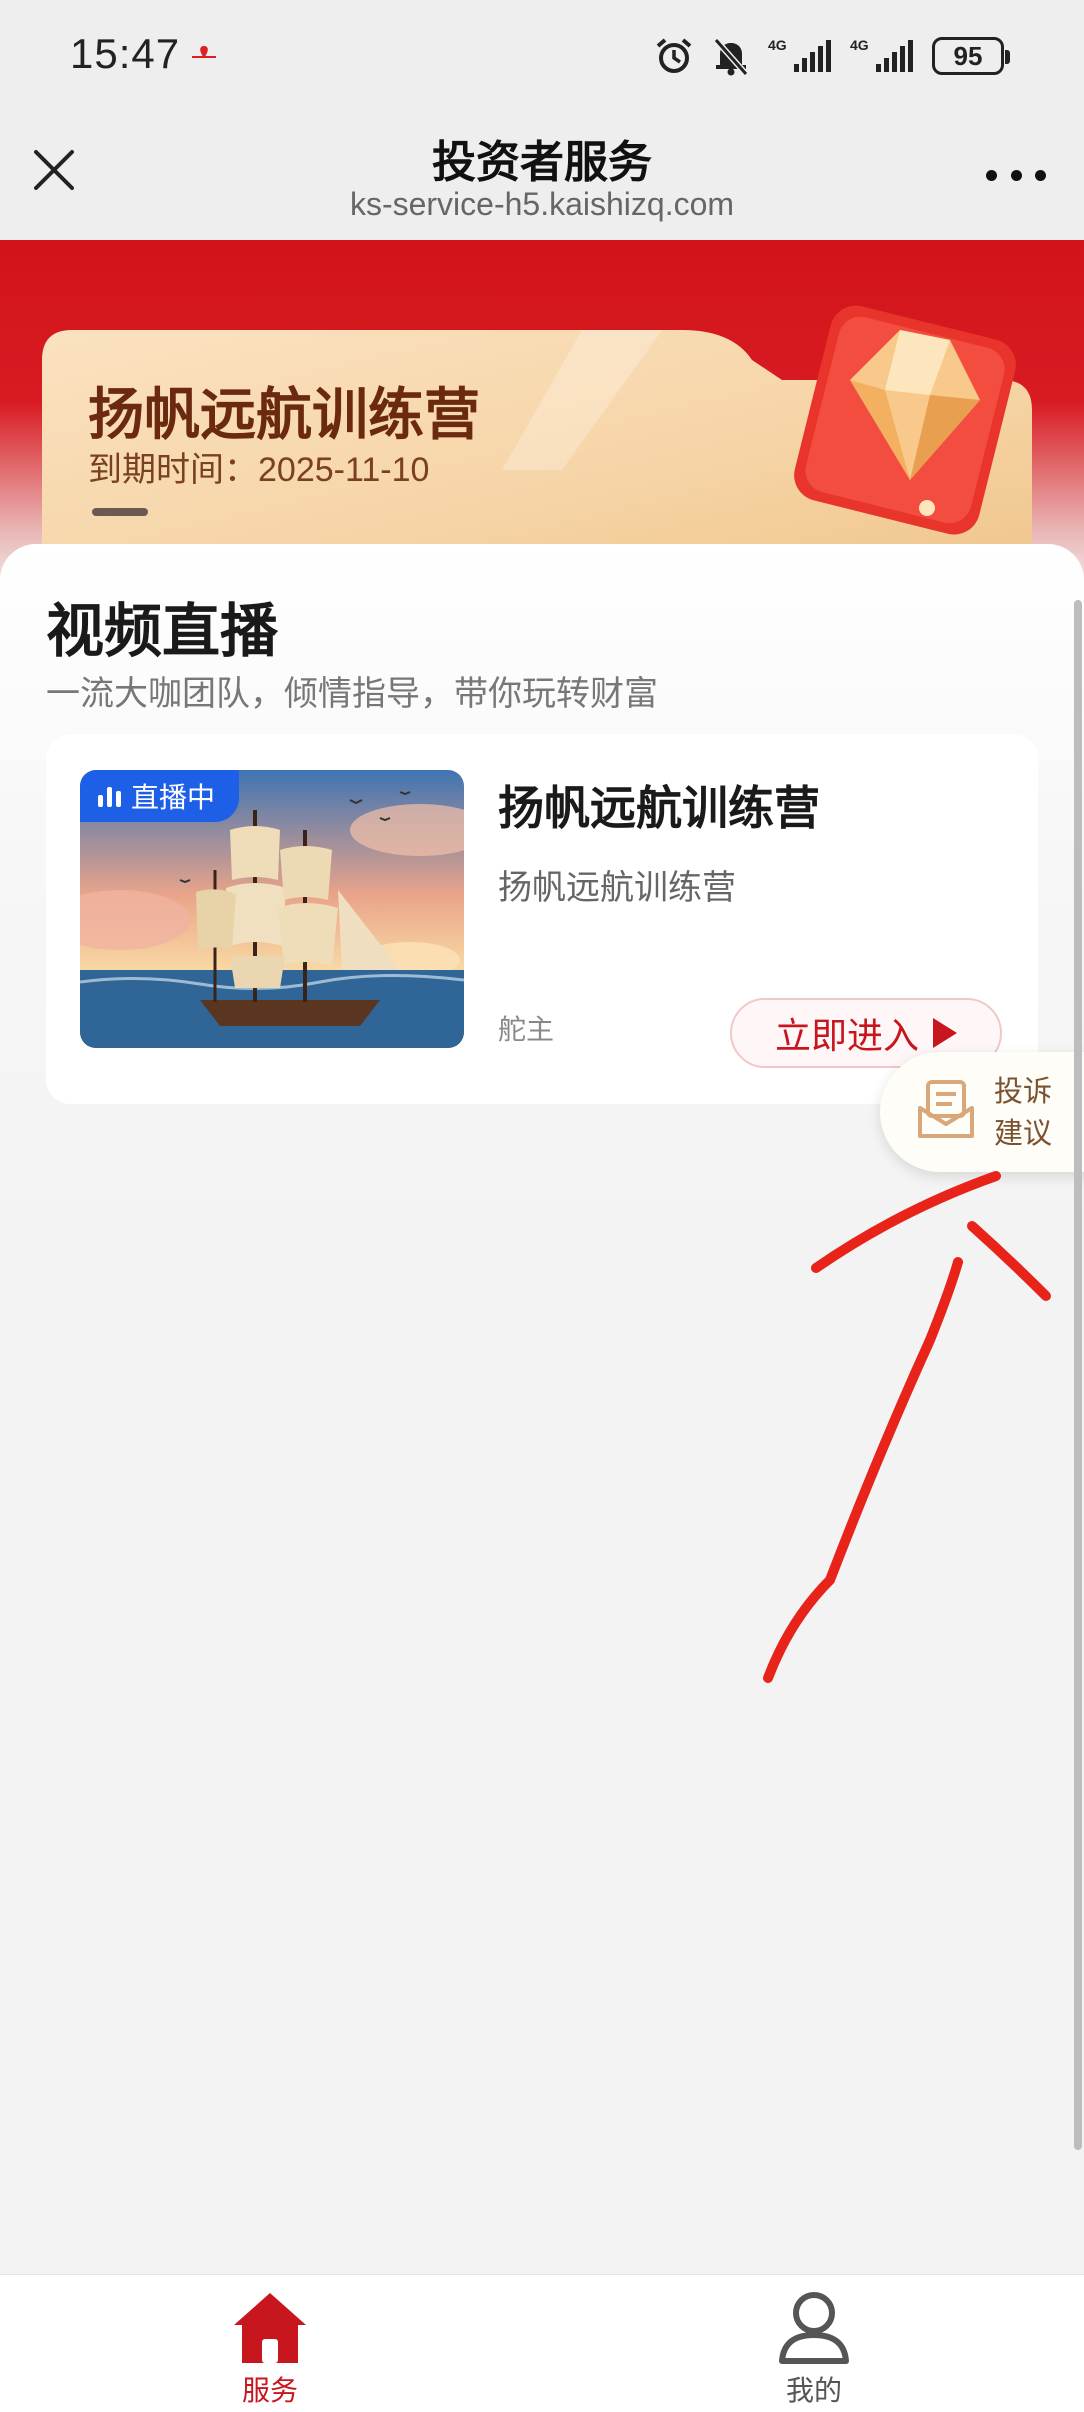 The width and height of the screenshot is (1084, 2412). What do you see at coordinates (905, 420) in the screenshot?
I see `gem-icon` at bounding box center [905, 420].